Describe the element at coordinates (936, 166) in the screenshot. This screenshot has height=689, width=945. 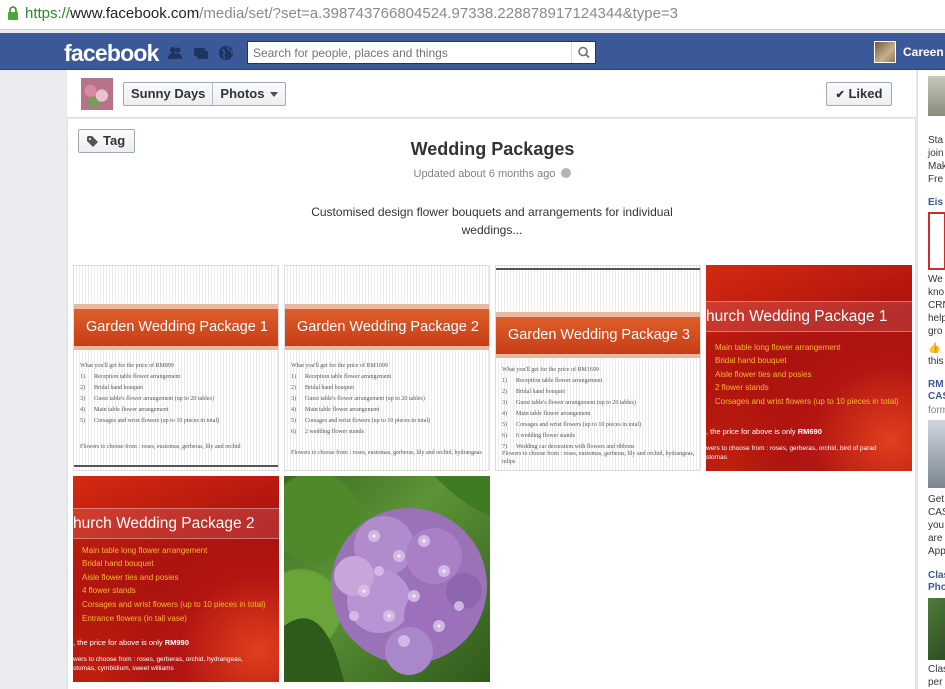
I see `ad-text-line: Mak` at that location.